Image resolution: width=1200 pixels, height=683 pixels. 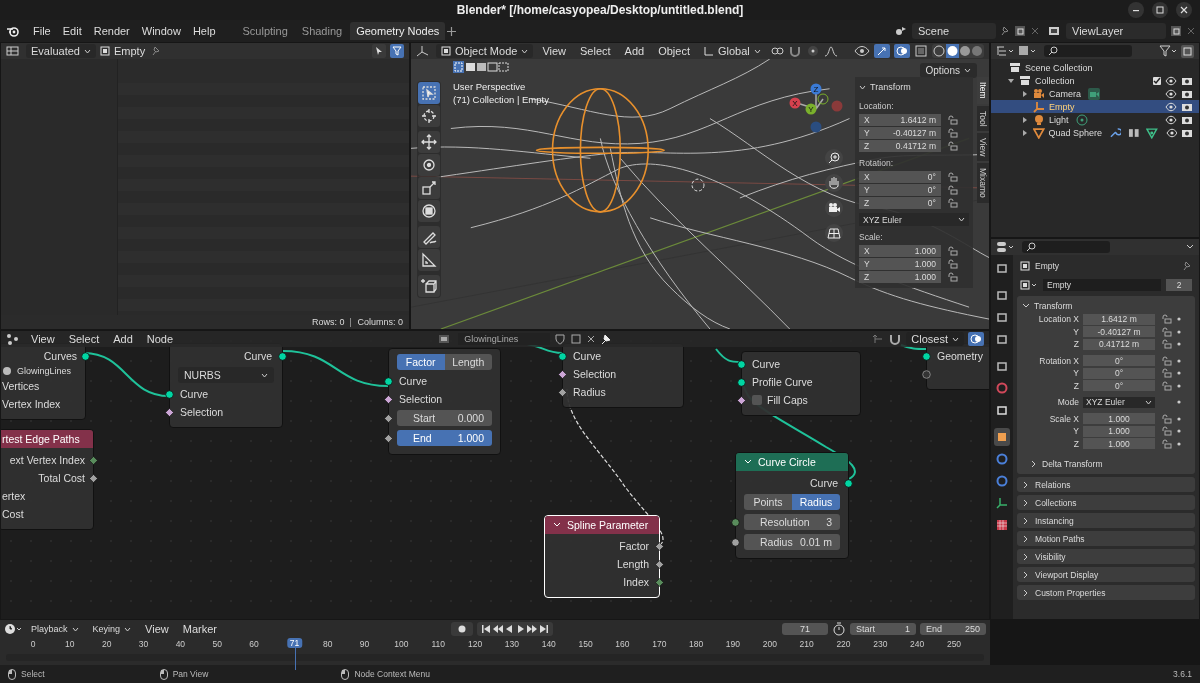 What do you see at coordinates (958, 51) in the screenshot?
I see `shading-modes-icon` at bounding box center [958, 51].